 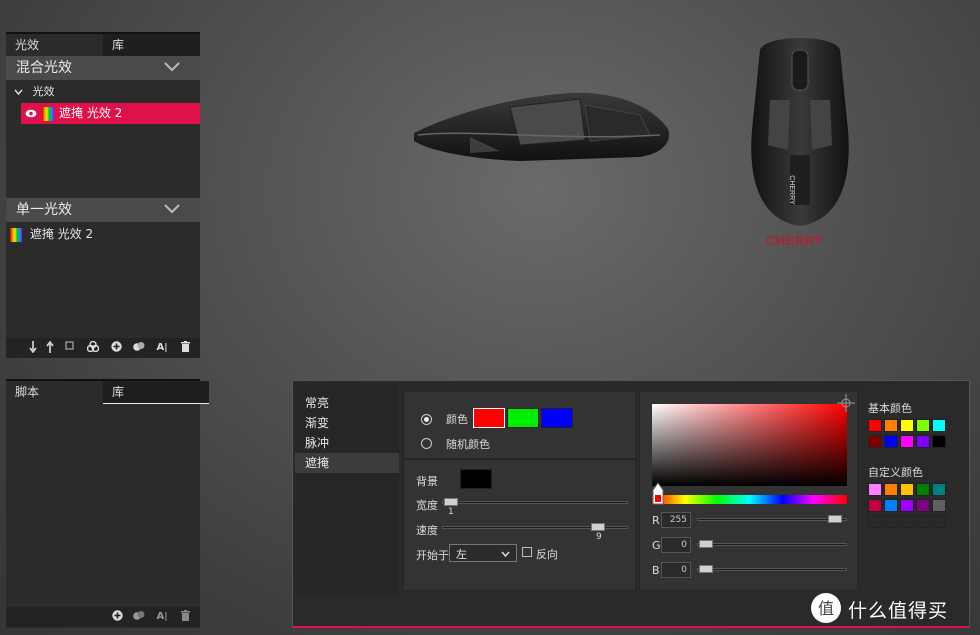 I want to click on color-section: 颜色 随机颜色, so click(x=519, y=425).